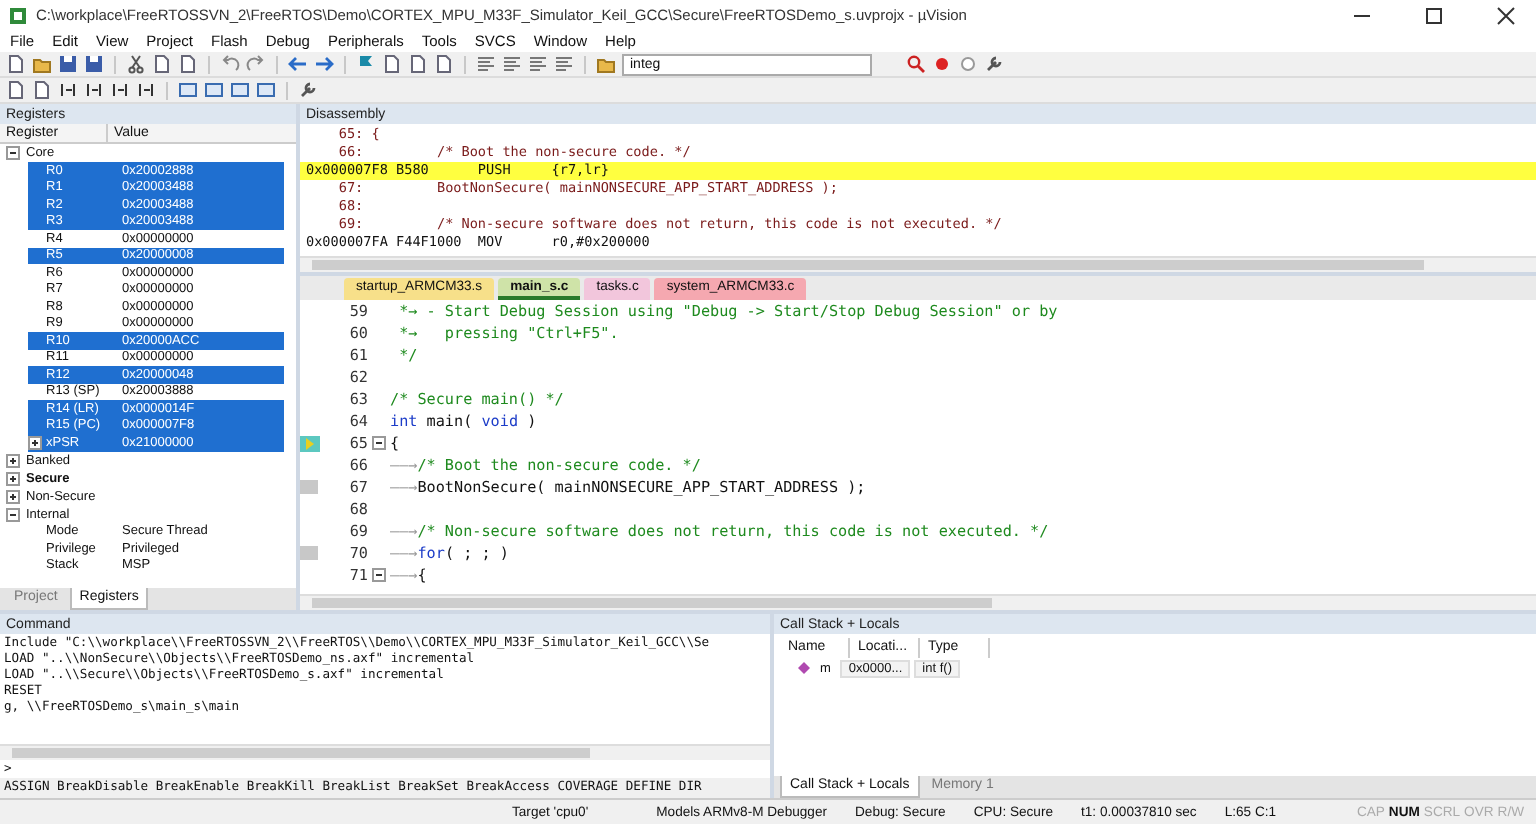  Describe the element at coordinates (916, 64) in the screenshot. I see `search-icon` at that location.